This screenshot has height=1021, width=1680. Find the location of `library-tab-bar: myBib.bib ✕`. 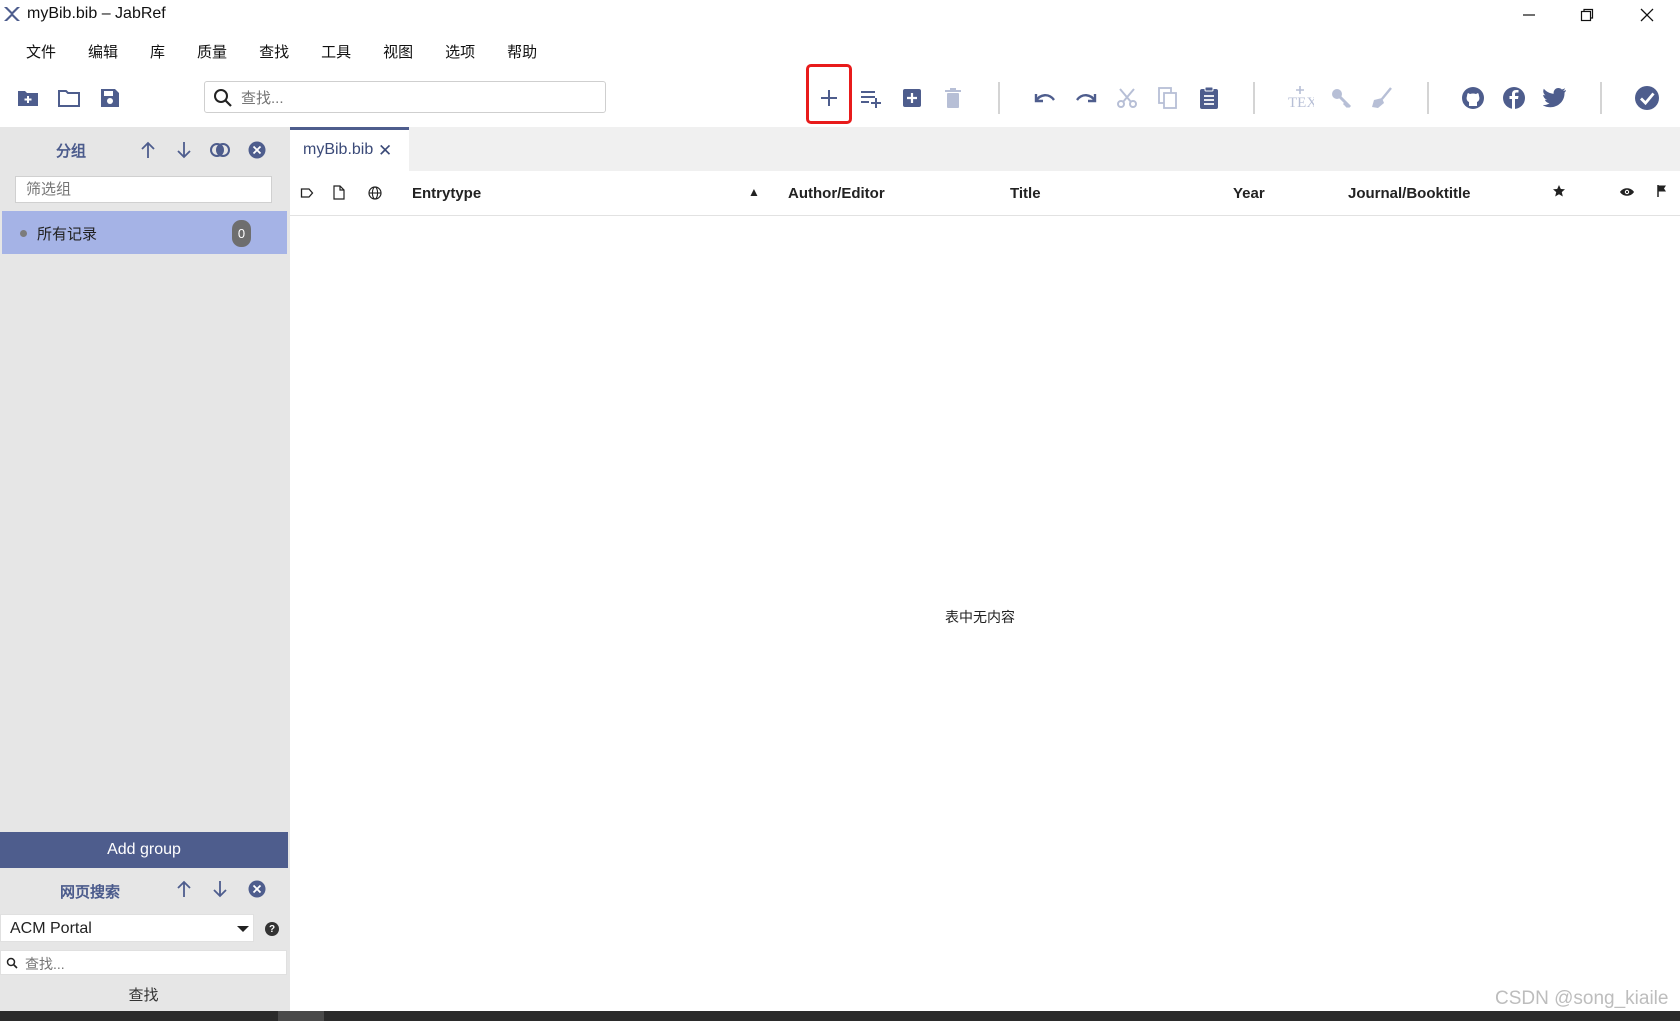

library-tab-bar: myBib.bib ✕ is located at coordinates (985, 149).